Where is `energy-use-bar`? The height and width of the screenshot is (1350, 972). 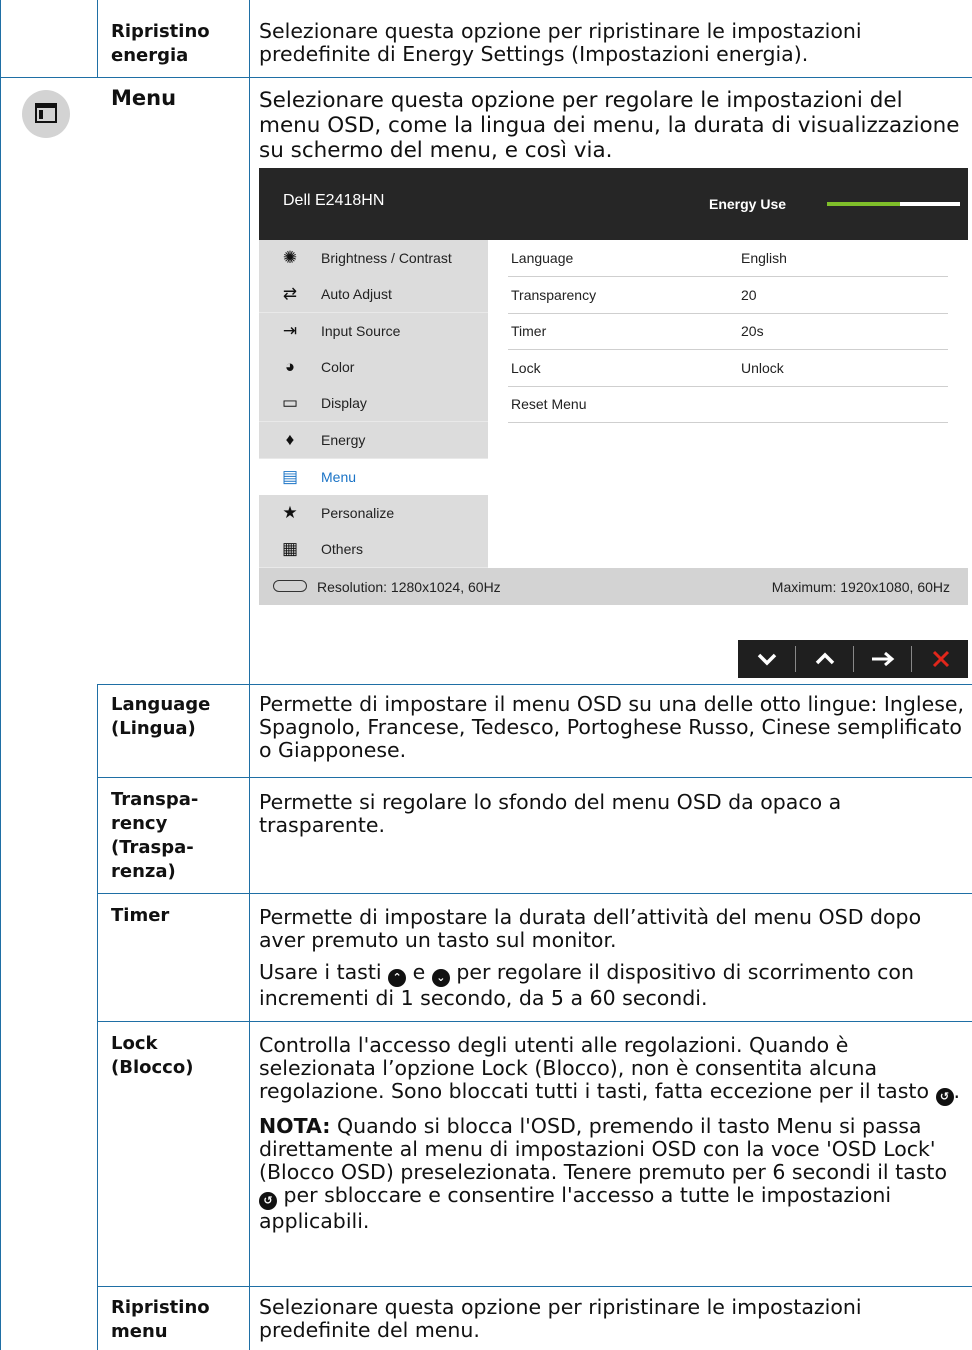
energy-use-bar is located at coordinates (893, 204).